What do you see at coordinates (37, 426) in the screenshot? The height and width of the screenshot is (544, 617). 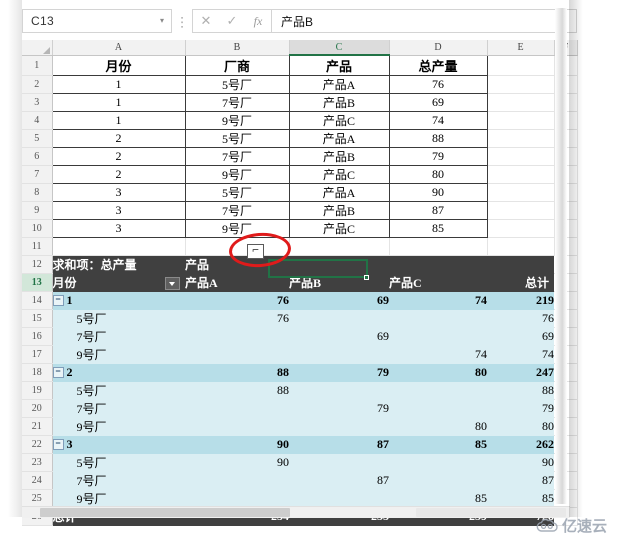 I see `row-header-21: 21` at bounding box center [37, 426].